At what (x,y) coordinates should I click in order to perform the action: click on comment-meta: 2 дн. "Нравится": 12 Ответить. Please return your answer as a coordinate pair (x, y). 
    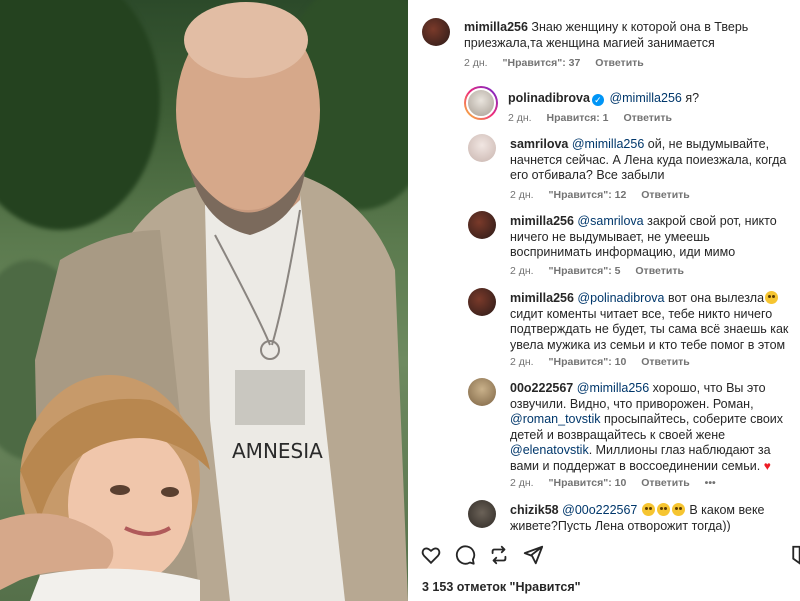
    Looking at the image, I should click on (606, 195).